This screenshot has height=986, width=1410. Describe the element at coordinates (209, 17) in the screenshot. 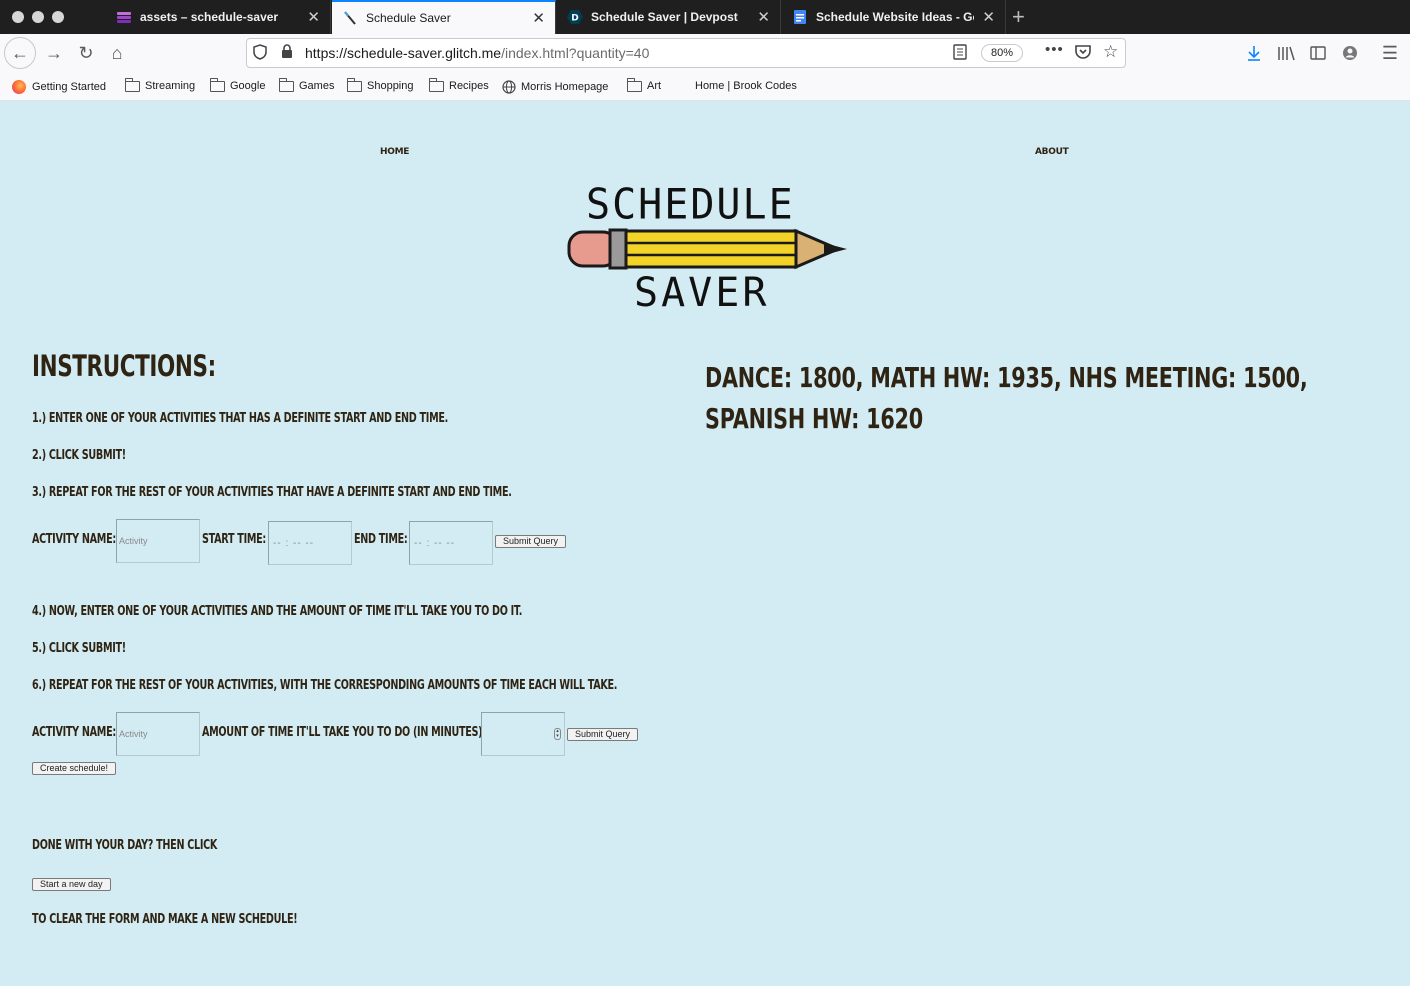

I see `tab-title: assets – schedule-saver` at that location.